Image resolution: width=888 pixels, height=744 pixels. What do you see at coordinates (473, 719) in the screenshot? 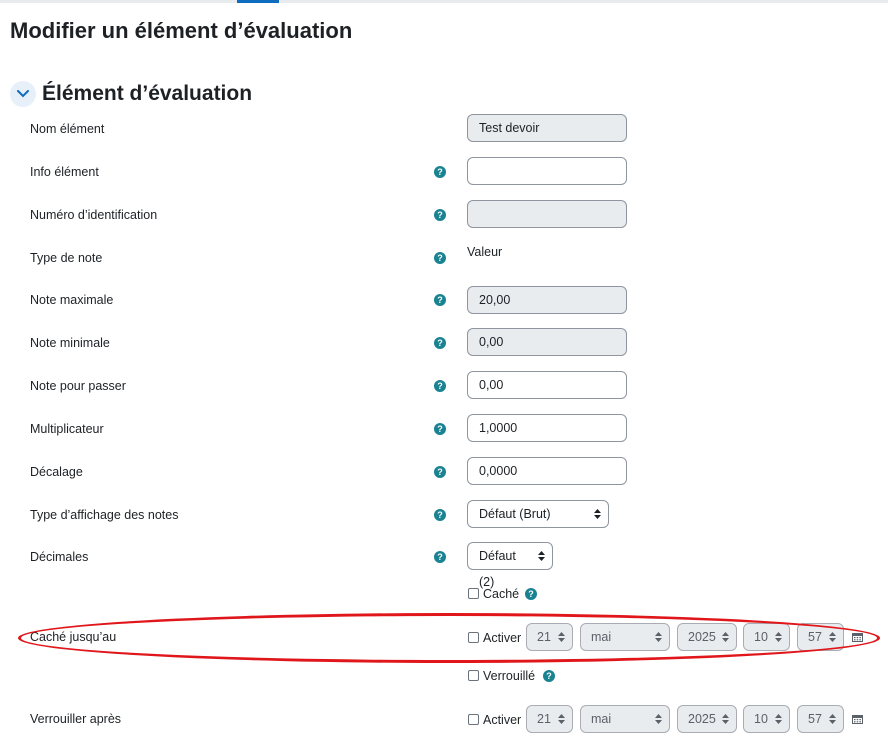
I see `lock-after-enable-checkbox` at bounding box center [473, 719].